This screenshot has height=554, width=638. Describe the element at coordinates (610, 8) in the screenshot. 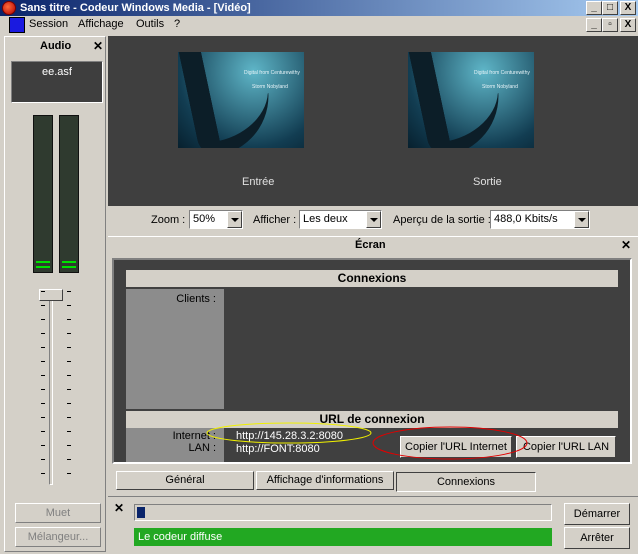

I see `maximize-button: □` at that location.